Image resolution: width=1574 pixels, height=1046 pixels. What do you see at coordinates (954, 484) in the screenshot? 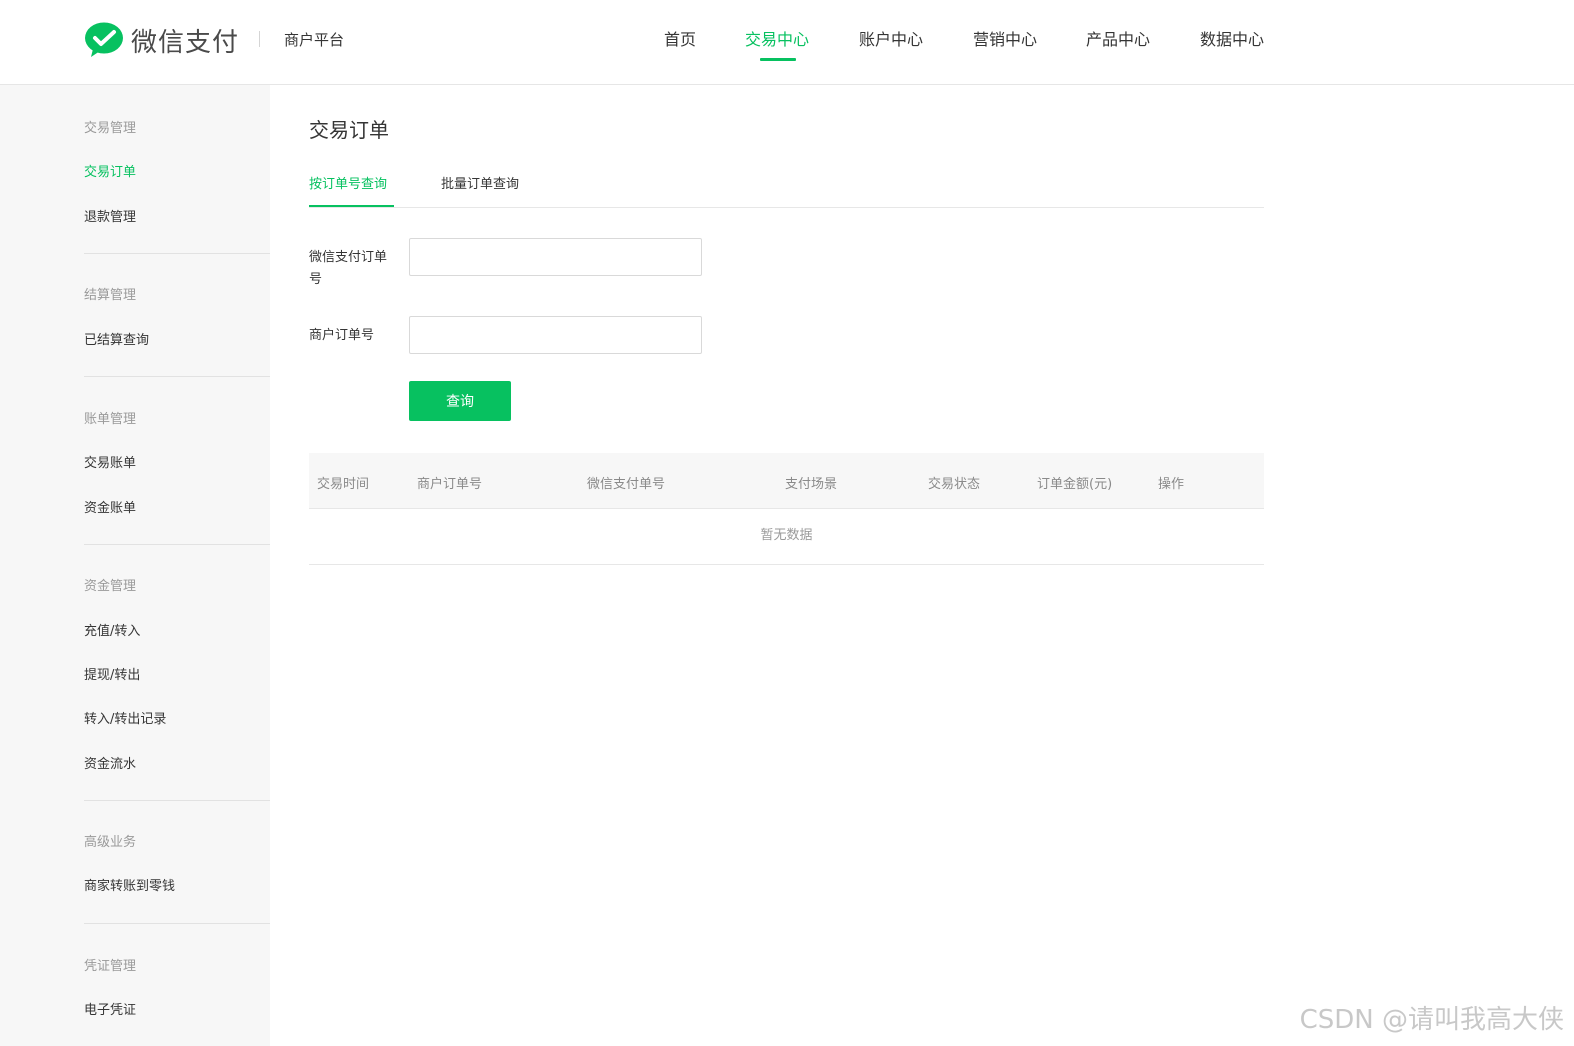
I see `column-header-trade-status: 交易状态` at bounding box center [954, 484].